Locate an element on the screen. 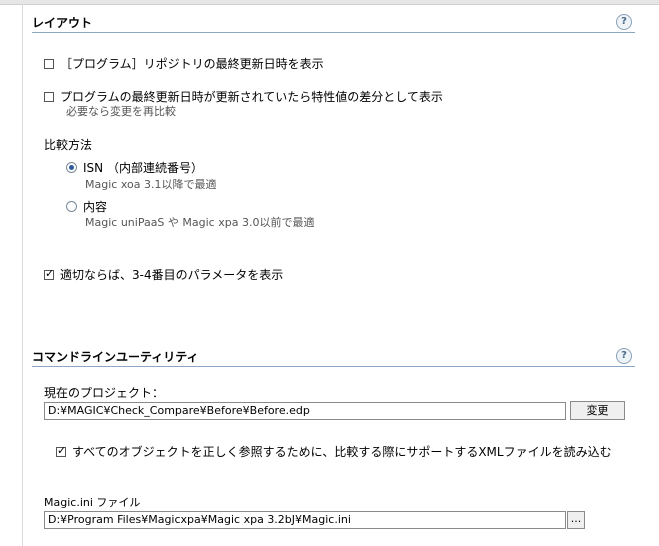 The image size is (659, 546). ini-label: Magic.ini ファイル is located at coordinates (92, 502).